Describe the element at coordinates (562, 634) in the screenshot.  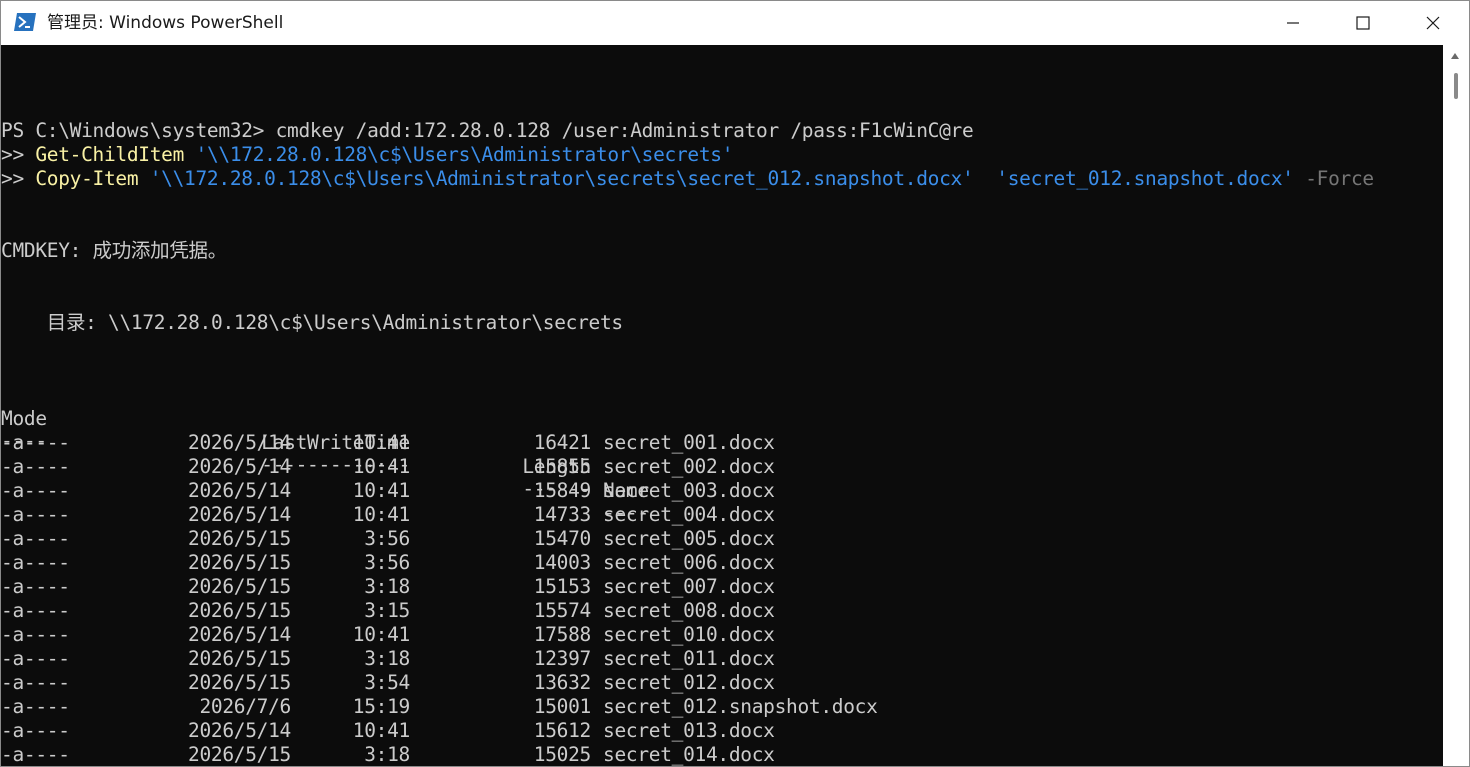
I see `cell-length: 17588` at that location.